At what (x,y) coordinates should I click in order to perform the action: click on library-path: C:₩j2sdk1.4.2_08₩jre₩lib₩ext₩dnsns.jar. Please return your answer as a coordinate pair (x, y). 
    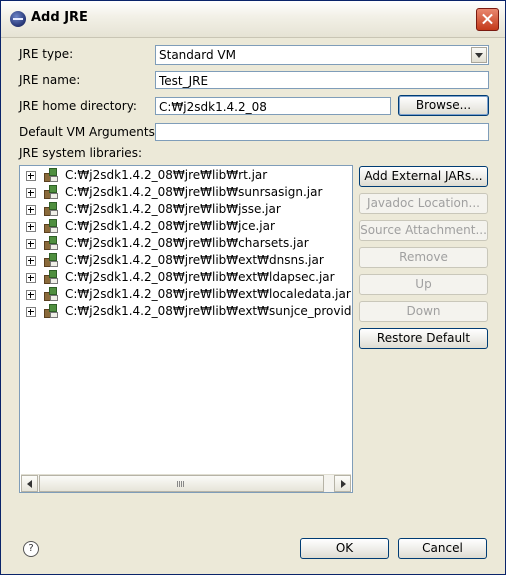
    Looking at the image, I should click on (194, 260).